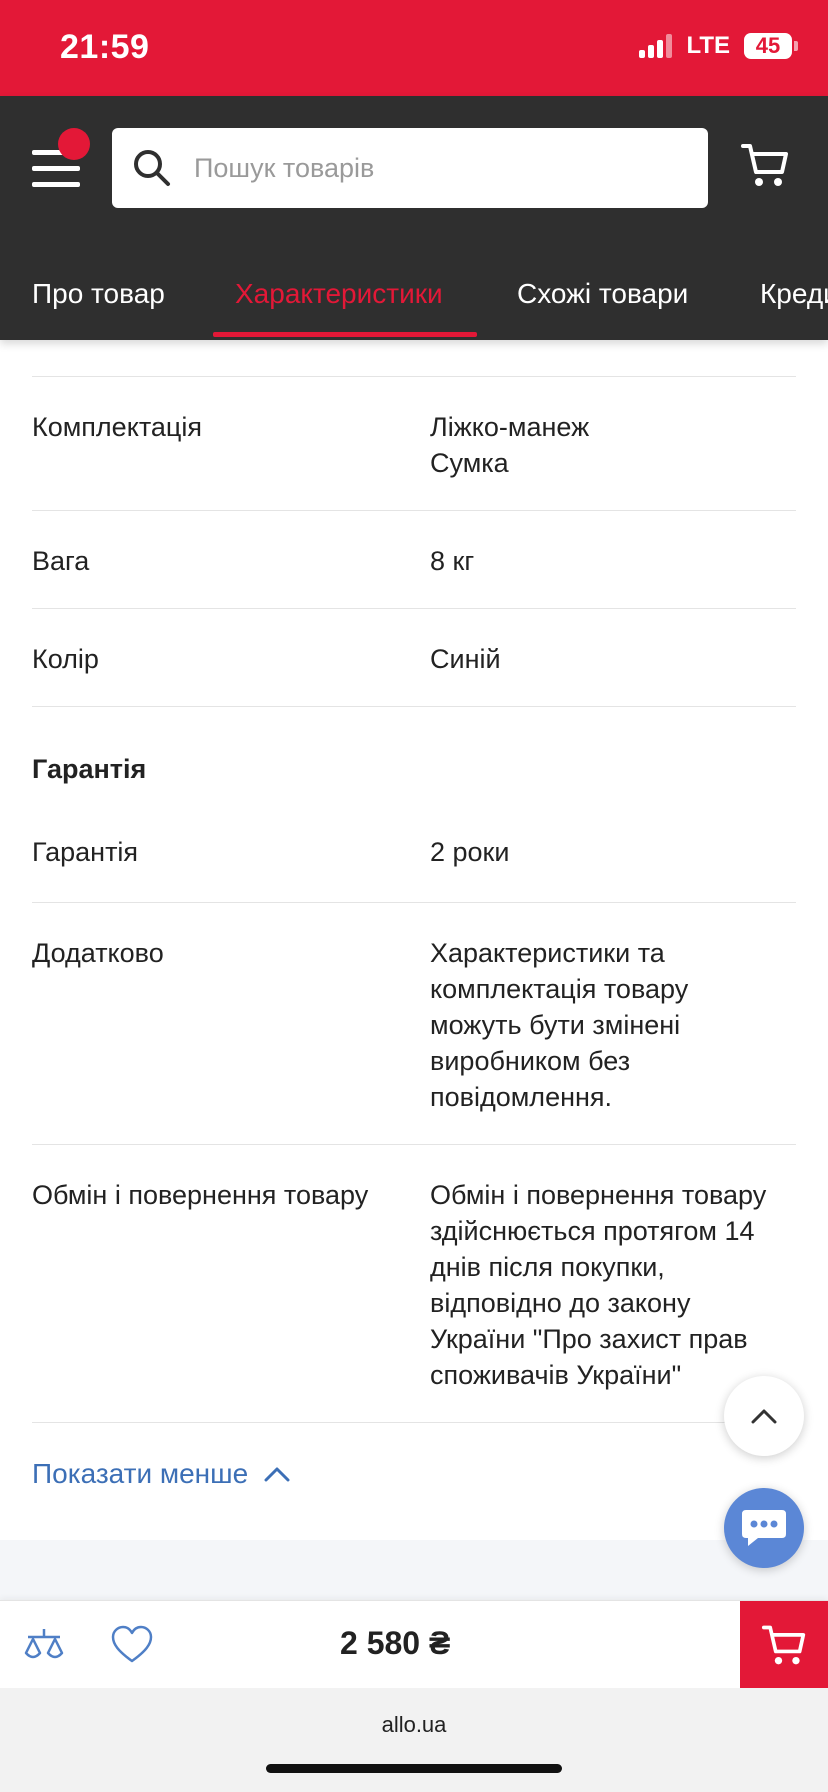  I want to click on spec-key: Гарантія, so click(85, 852).